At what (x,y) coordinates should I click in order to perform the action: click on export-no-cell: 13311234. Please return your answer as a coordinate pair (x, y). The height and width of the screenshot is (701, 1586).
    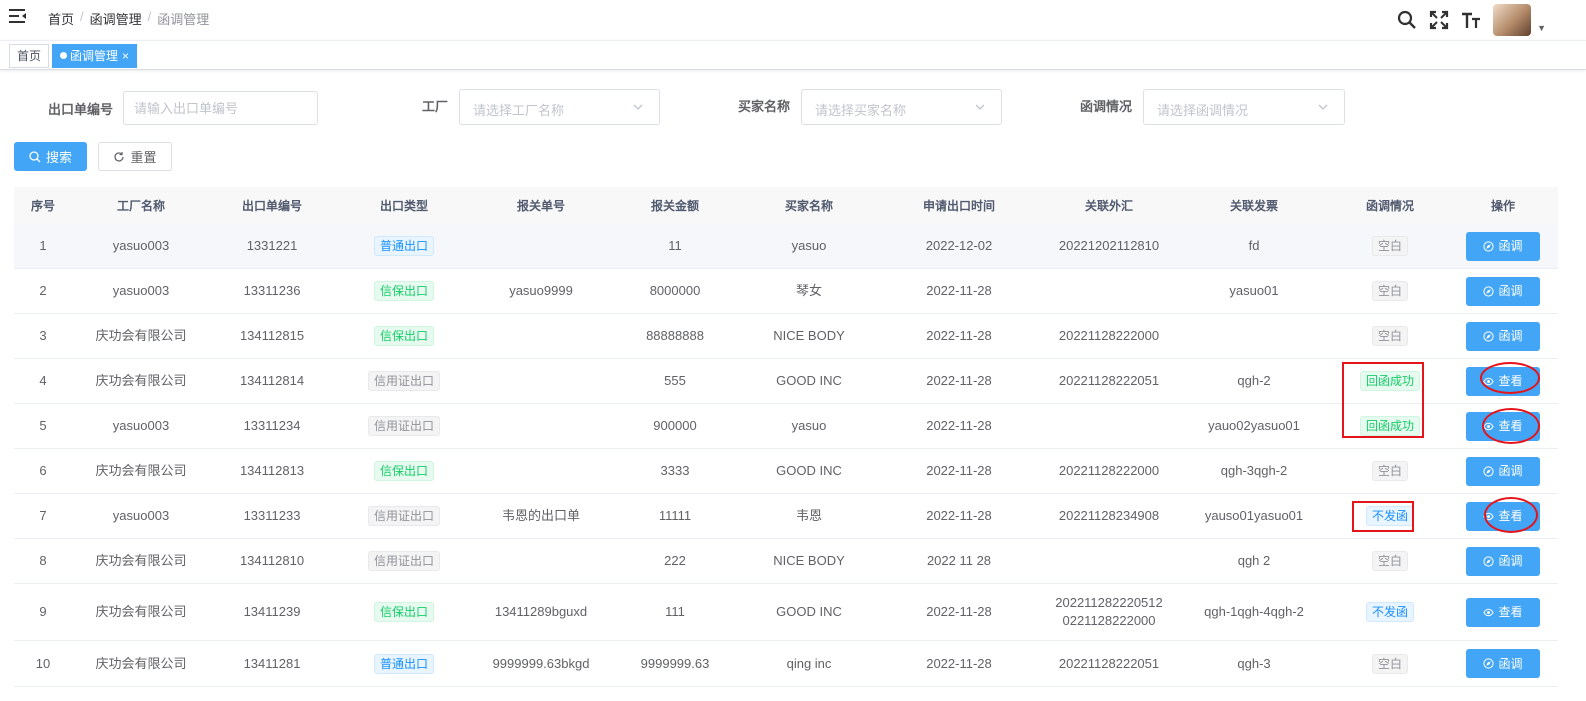
    Looking at the image, I should click on (272, 425).